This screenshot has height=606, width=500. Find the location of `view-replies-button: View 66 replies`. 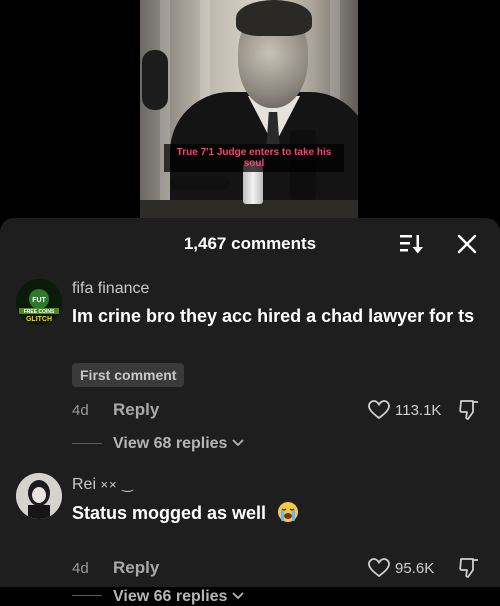

view-replies-button: View 66 replies is located at coordinates (178, 596).